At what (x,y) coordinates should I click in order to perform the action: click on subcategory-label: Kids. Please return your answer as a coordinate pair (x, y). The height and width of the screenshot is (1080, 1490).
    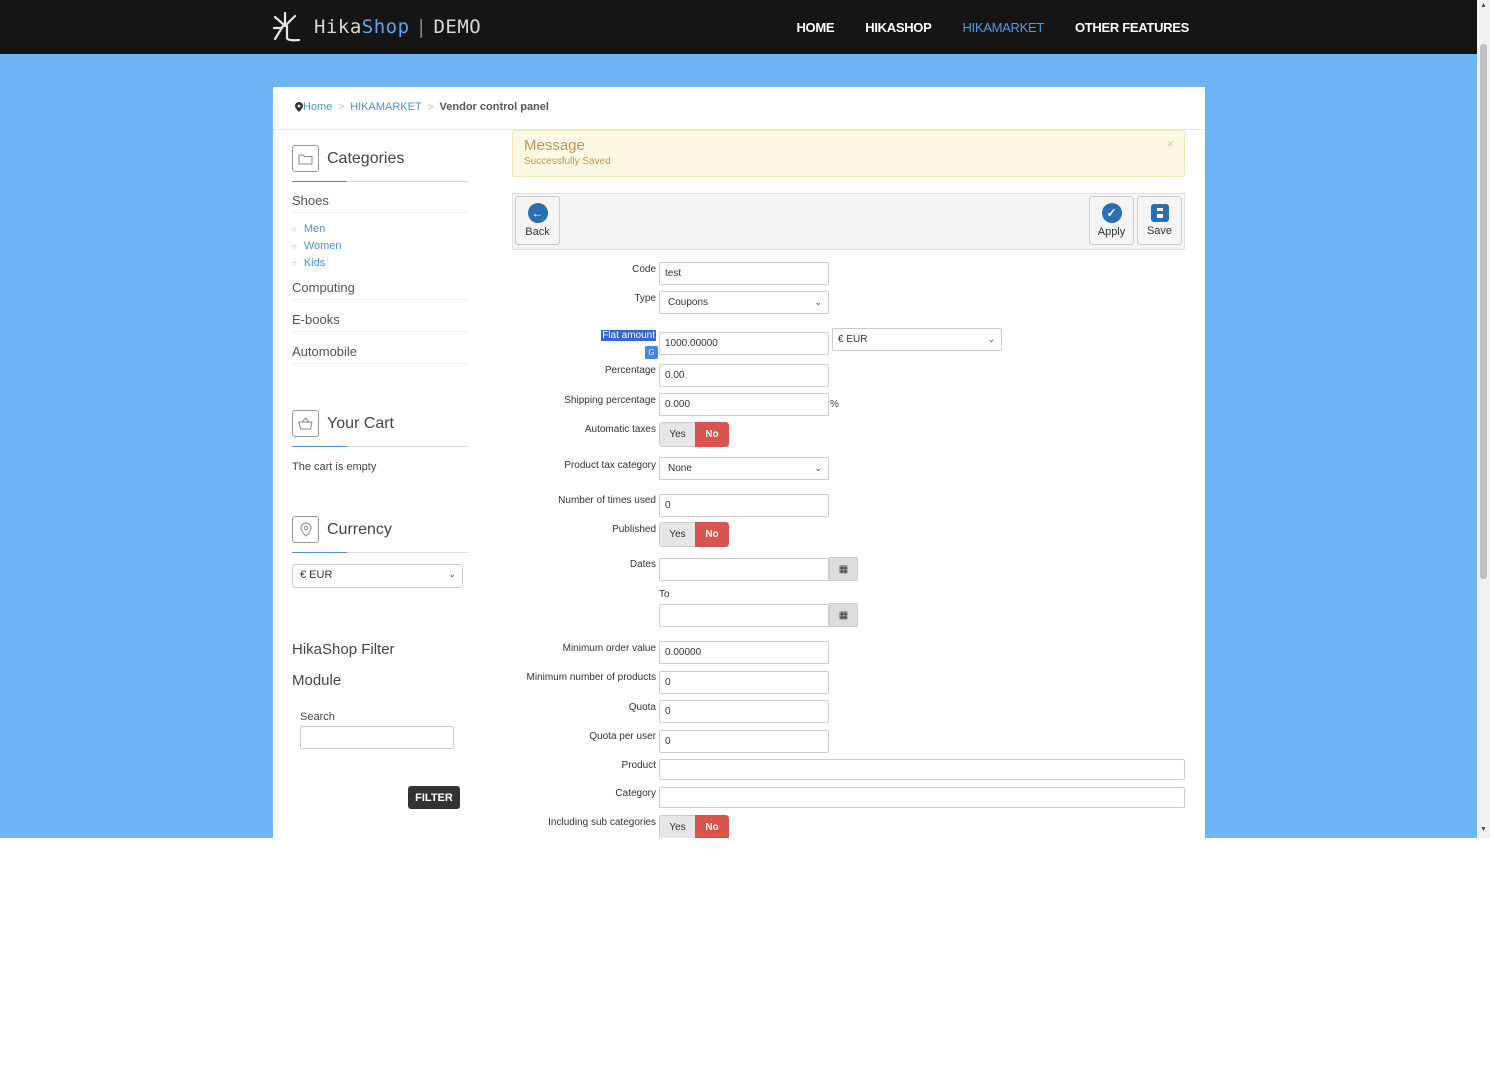
    Looking at the image, I should click on (314, 263).